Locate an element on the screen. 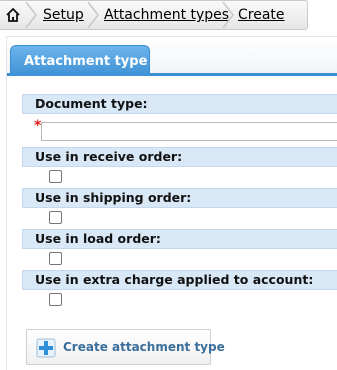 Image resolution: width=337 pixels, height=370 pixels. breadcrumb: Setup Attachment types Create is located at coordinates (154, 15).